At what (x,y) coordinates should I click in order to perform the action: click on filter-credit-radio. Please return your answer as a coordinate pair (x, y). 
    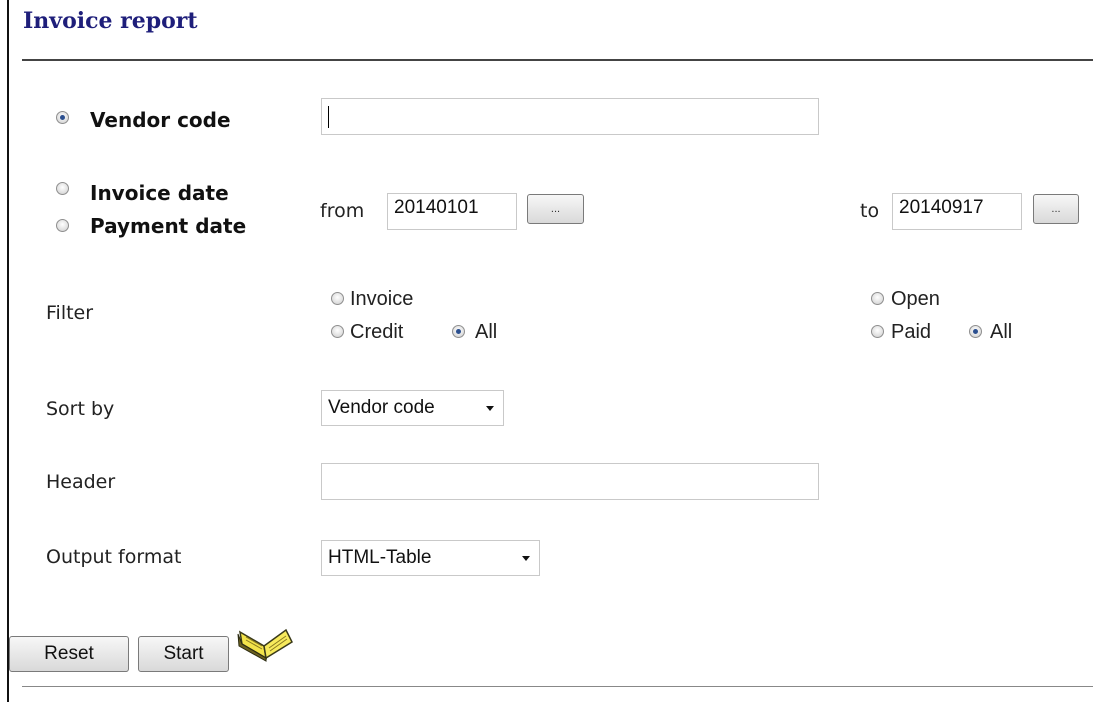
    Looking at the image, I should click on (337, 331).